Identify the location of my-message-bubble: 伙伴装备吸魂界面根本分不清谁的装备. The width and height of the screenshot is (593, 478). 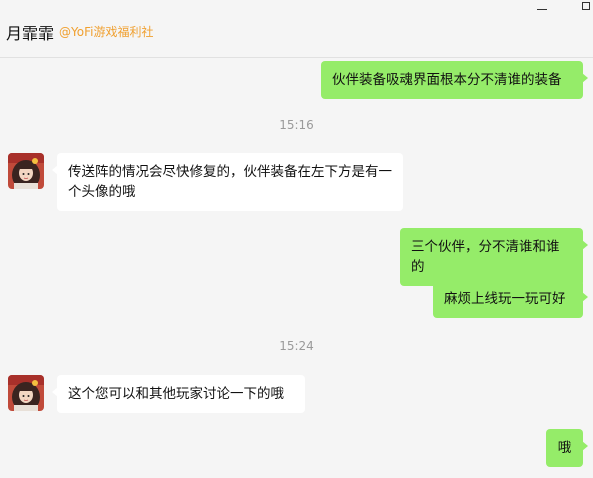
(454, 80).